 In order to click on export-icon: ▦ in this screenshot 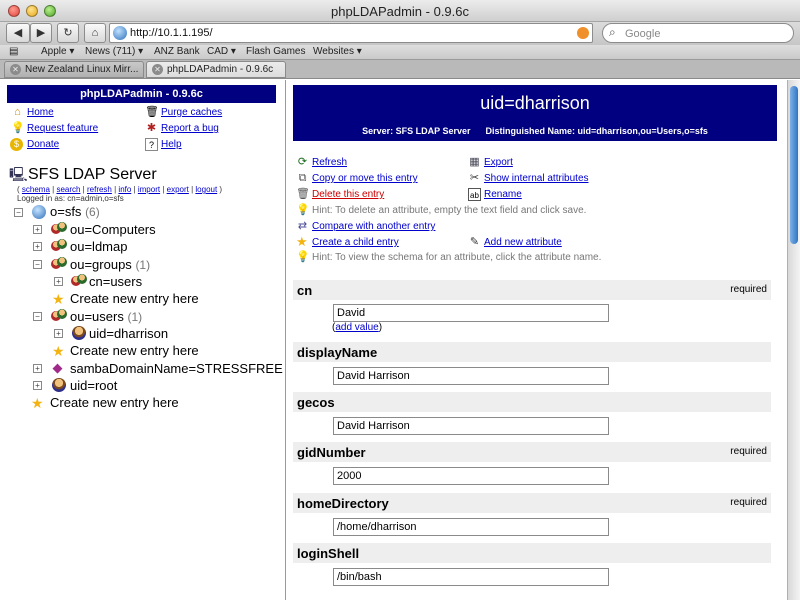, I will do `click(474, 162)`.